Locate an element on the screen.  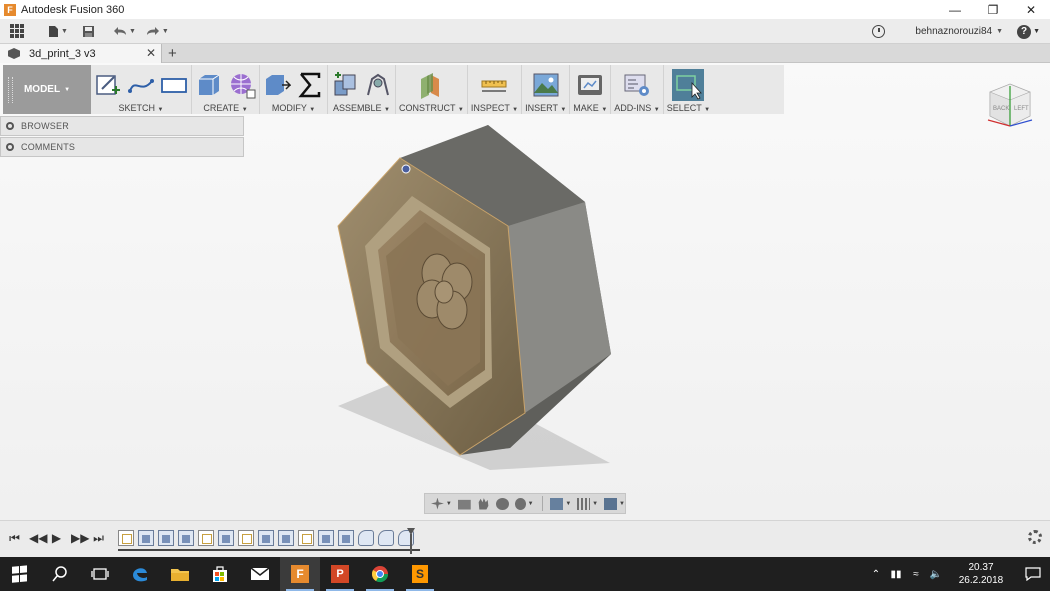
origin-marker-icon is located at coordinates (406, 169).